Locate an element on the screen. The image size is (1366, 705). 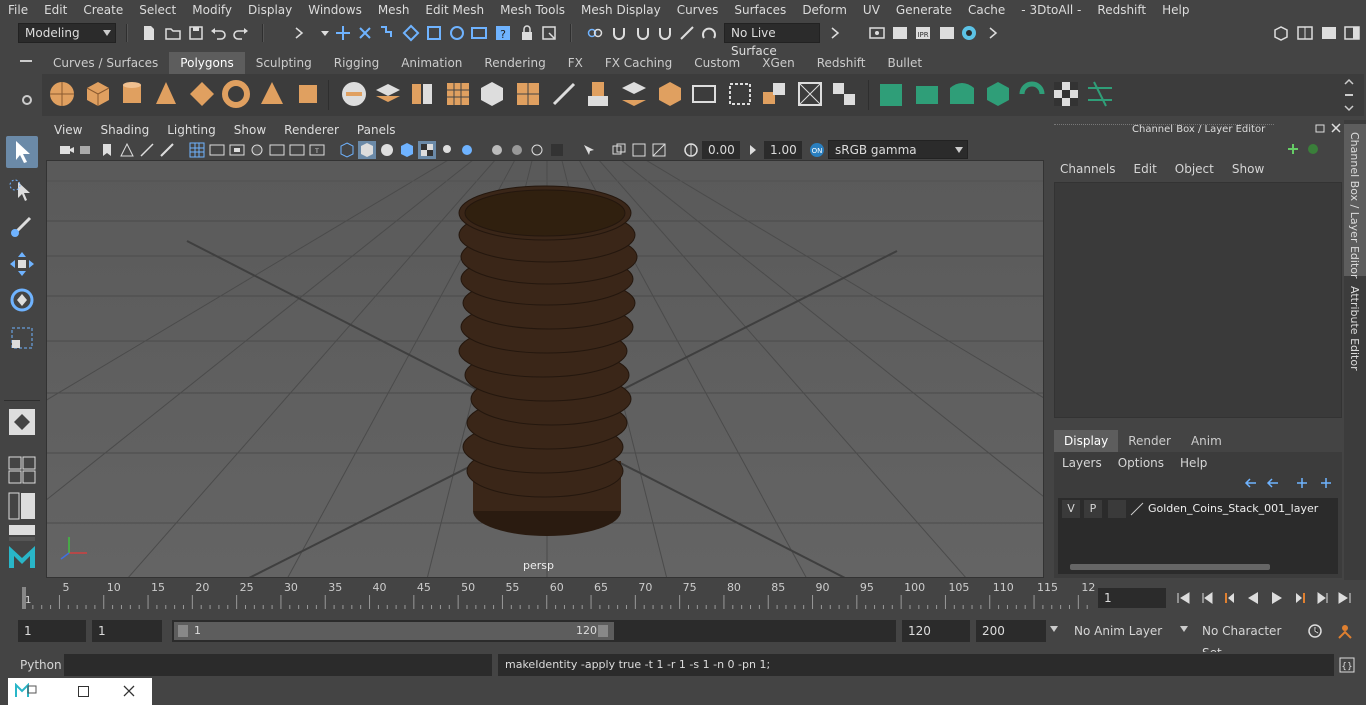
uv-unfold-icon is located at coordinates (1032, 94).